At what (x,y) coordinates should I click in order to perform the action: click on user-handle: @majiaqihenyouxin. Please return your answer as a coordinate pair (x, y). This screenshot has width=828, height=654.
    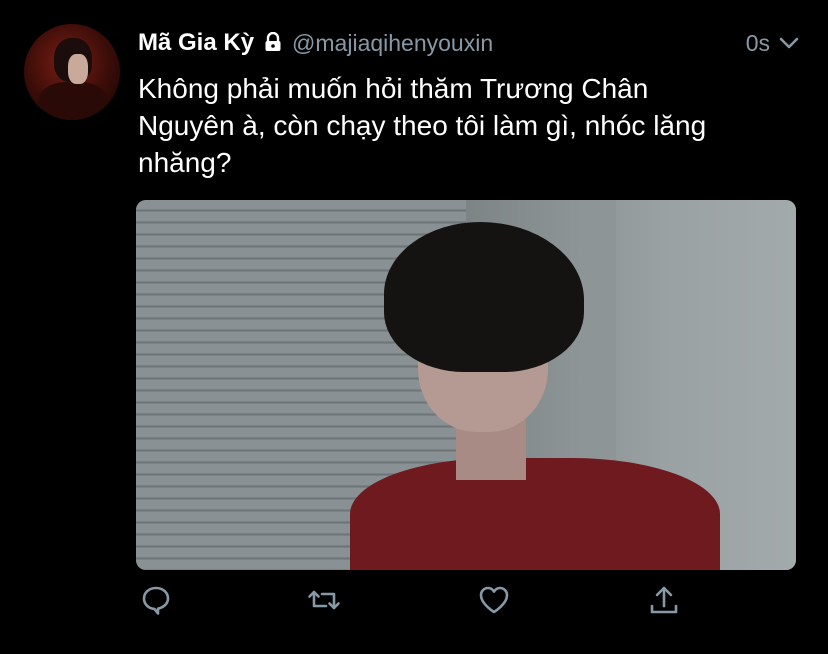
    Looking at the image, I should click on (392, 43).